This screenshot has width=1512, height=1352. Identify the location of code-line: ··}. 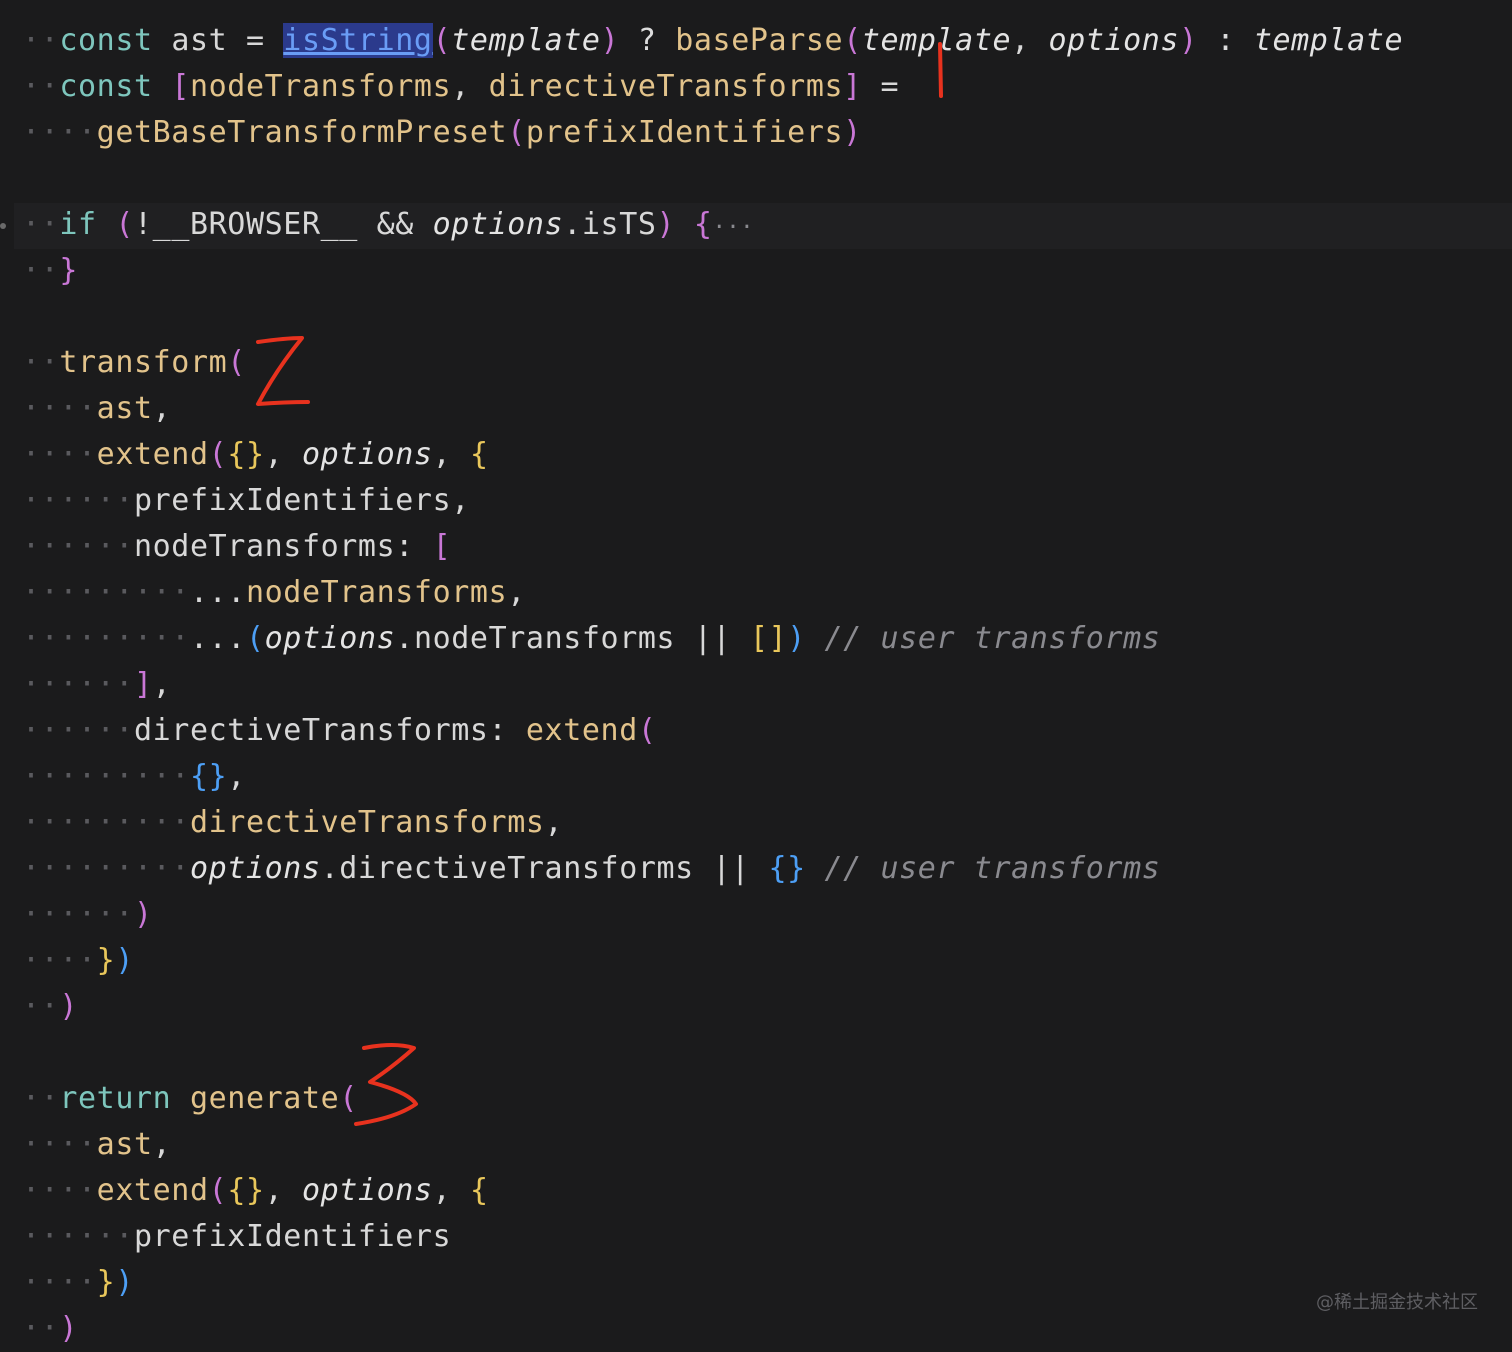
(50, 271).